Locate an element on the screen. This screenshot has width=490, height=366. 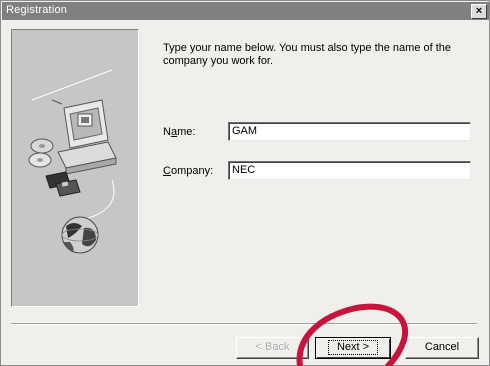
name-field: GAM is located at coordinates (349, 131).